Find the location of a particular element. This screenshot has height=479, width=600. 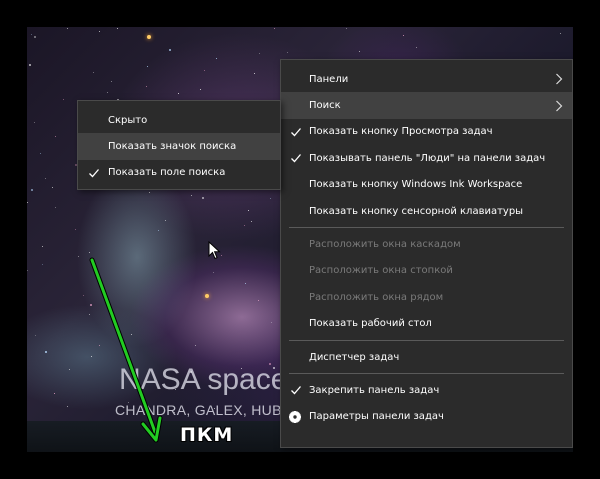

menu-item-label: Расположить окна каскадом is located at coordinates (385, 245).